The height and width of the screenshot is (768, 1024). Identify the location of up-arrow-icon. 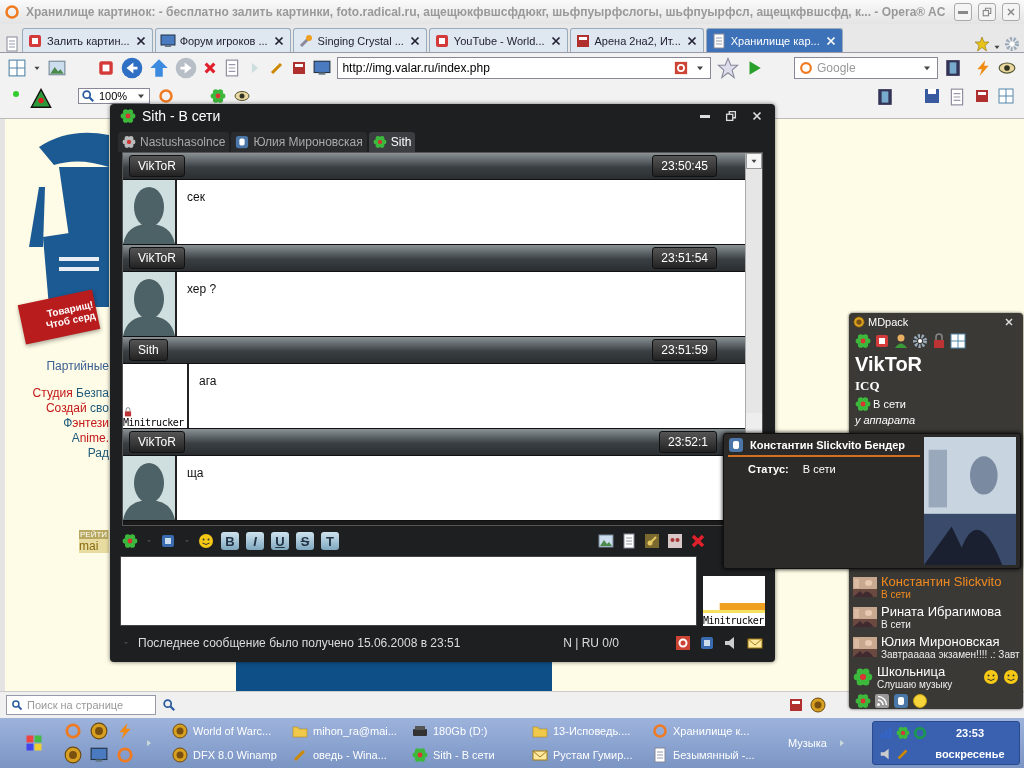
(159, 68).